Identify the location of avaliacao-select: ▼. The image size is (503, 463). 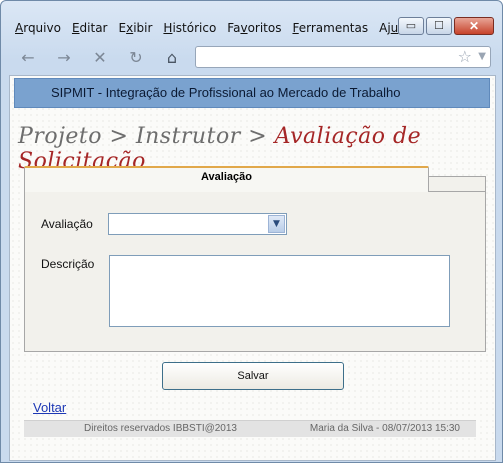
(197, 224).